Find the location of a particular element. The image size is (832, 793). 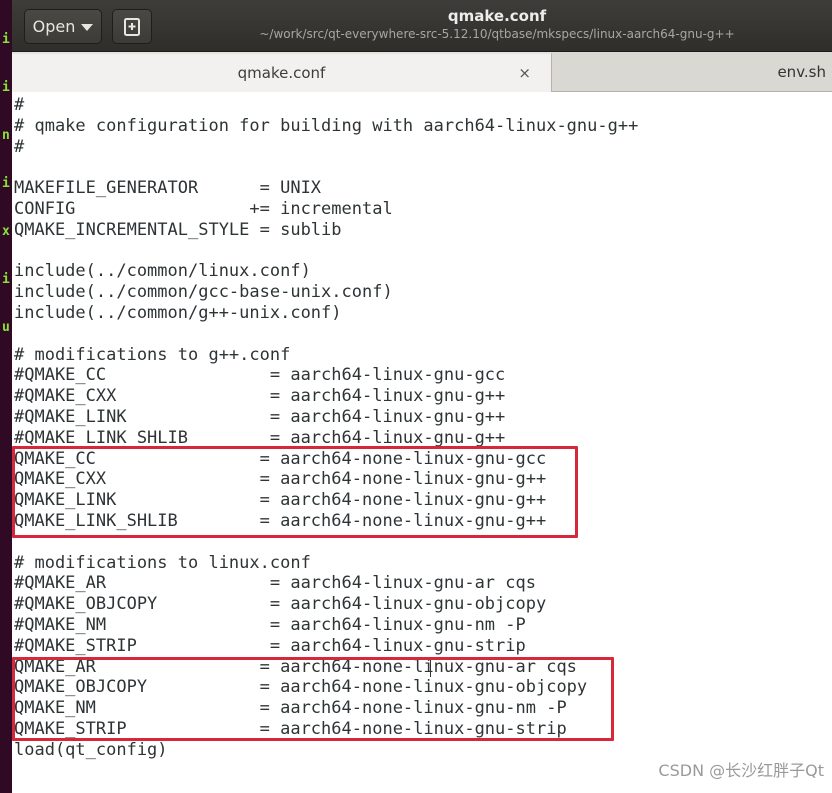

open-button: Open is located at coordinates (63, 26).